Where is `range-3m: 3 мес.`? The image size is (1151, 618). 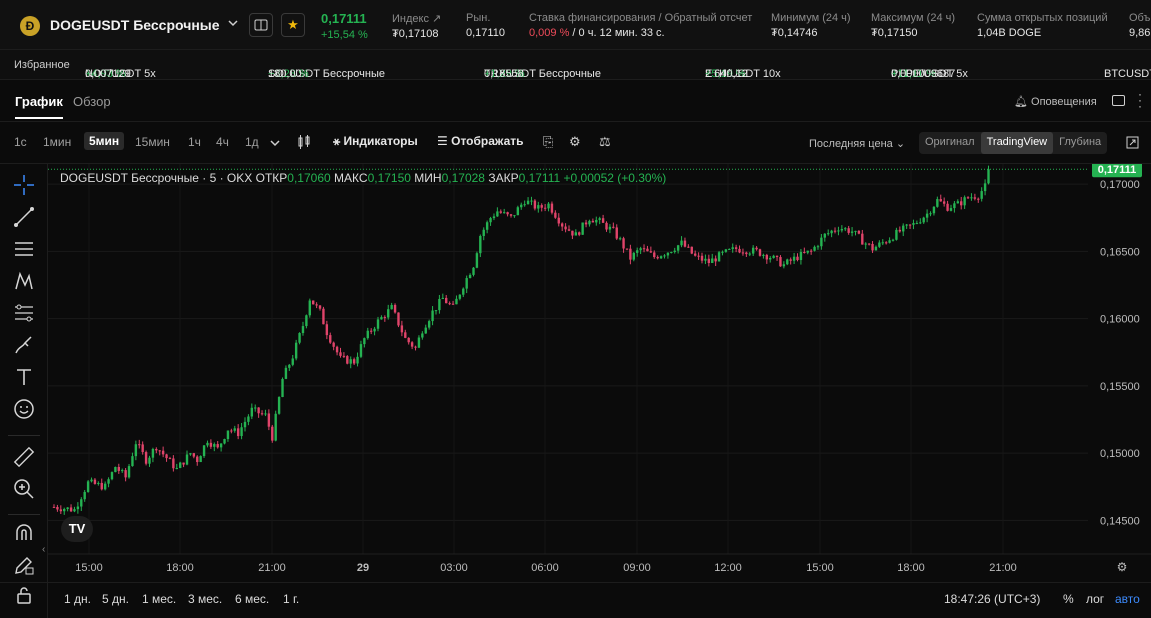 range-3m: 3 мес. is located at coordinates (205, 599).